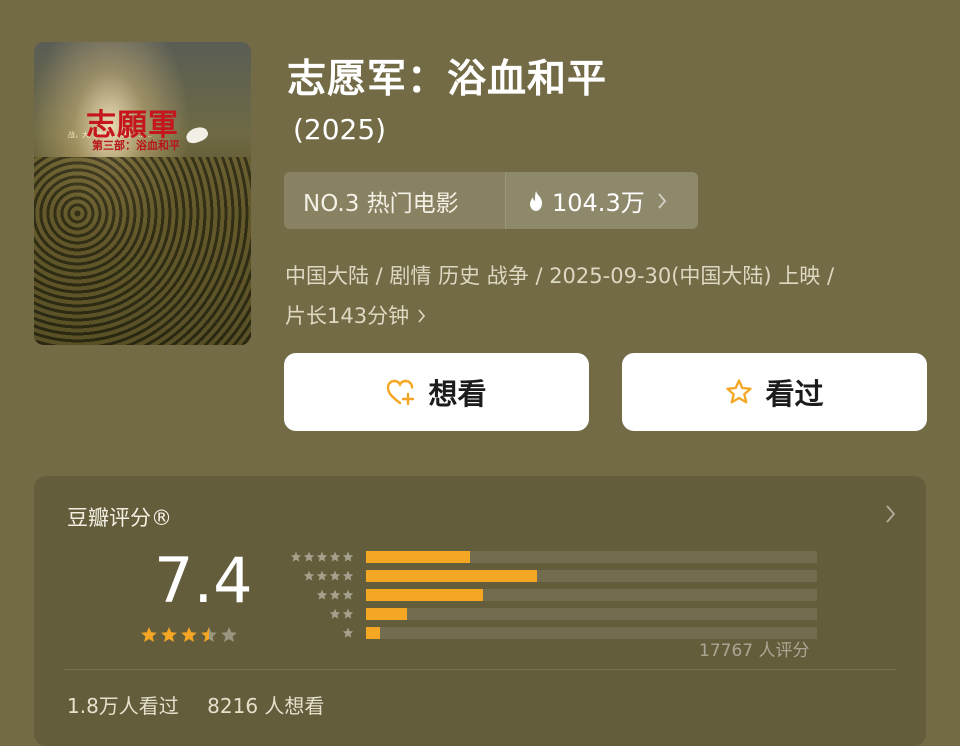  Describe the element at coordinates (754, 651) in the screenshot. I see `raters-count: 17767 人评分` at that location.